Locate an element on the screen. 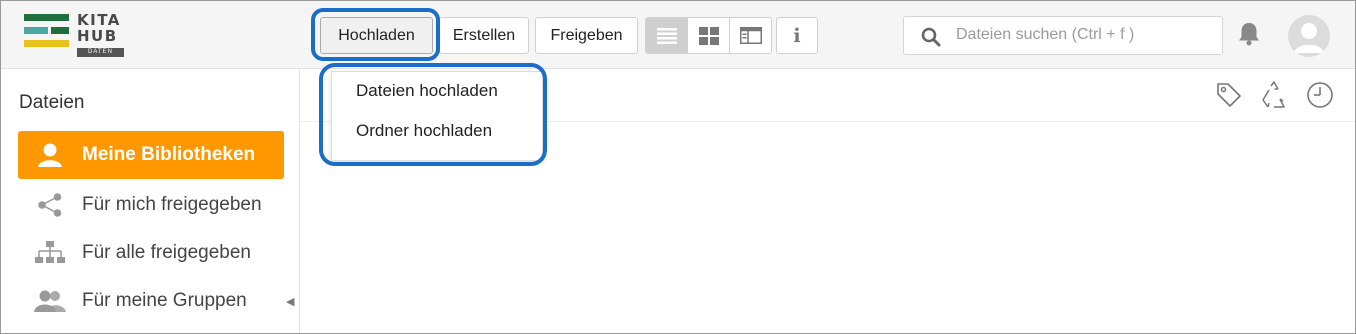 This screenshot has width=1356, height=334. logo-bar-teal-left is located at coordinates (36, 30).